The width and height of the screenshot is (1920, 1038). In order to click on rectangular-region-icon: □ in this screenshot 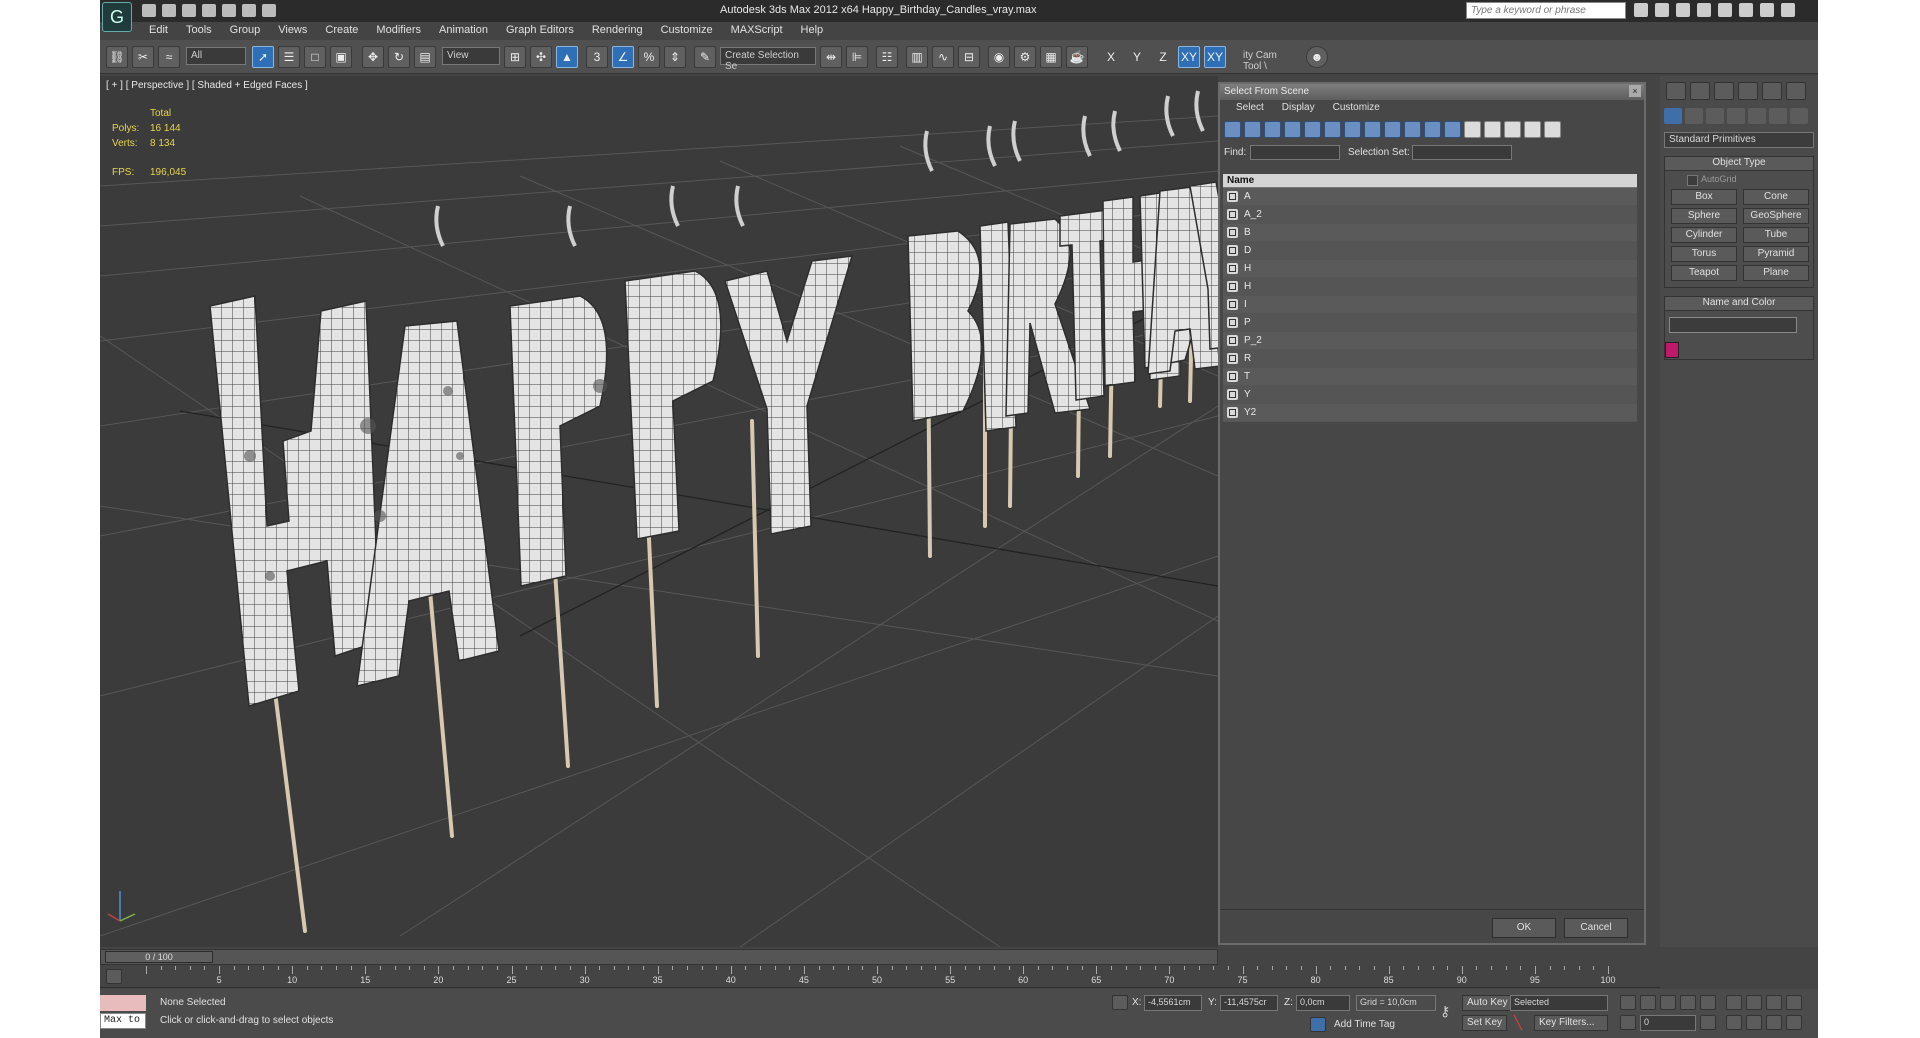, I will do `click(315, 57)`.